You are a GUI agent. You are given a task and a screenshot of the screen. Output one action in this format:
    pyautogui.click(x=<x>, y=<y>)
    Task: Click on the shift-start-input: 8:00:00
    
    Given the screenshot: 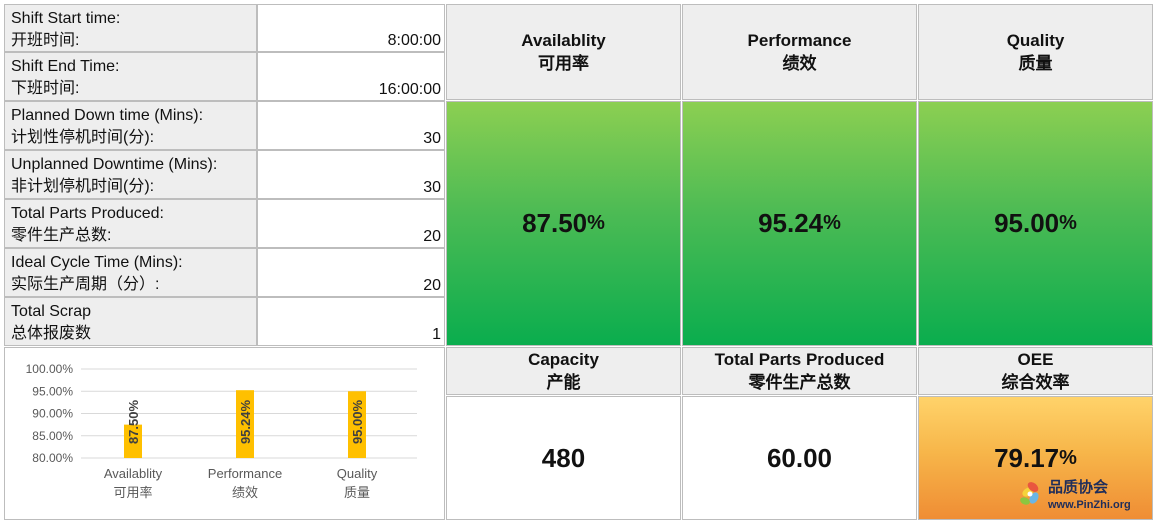 What is the action you would take?
    pyautogui.click(x=351, y=28)
    